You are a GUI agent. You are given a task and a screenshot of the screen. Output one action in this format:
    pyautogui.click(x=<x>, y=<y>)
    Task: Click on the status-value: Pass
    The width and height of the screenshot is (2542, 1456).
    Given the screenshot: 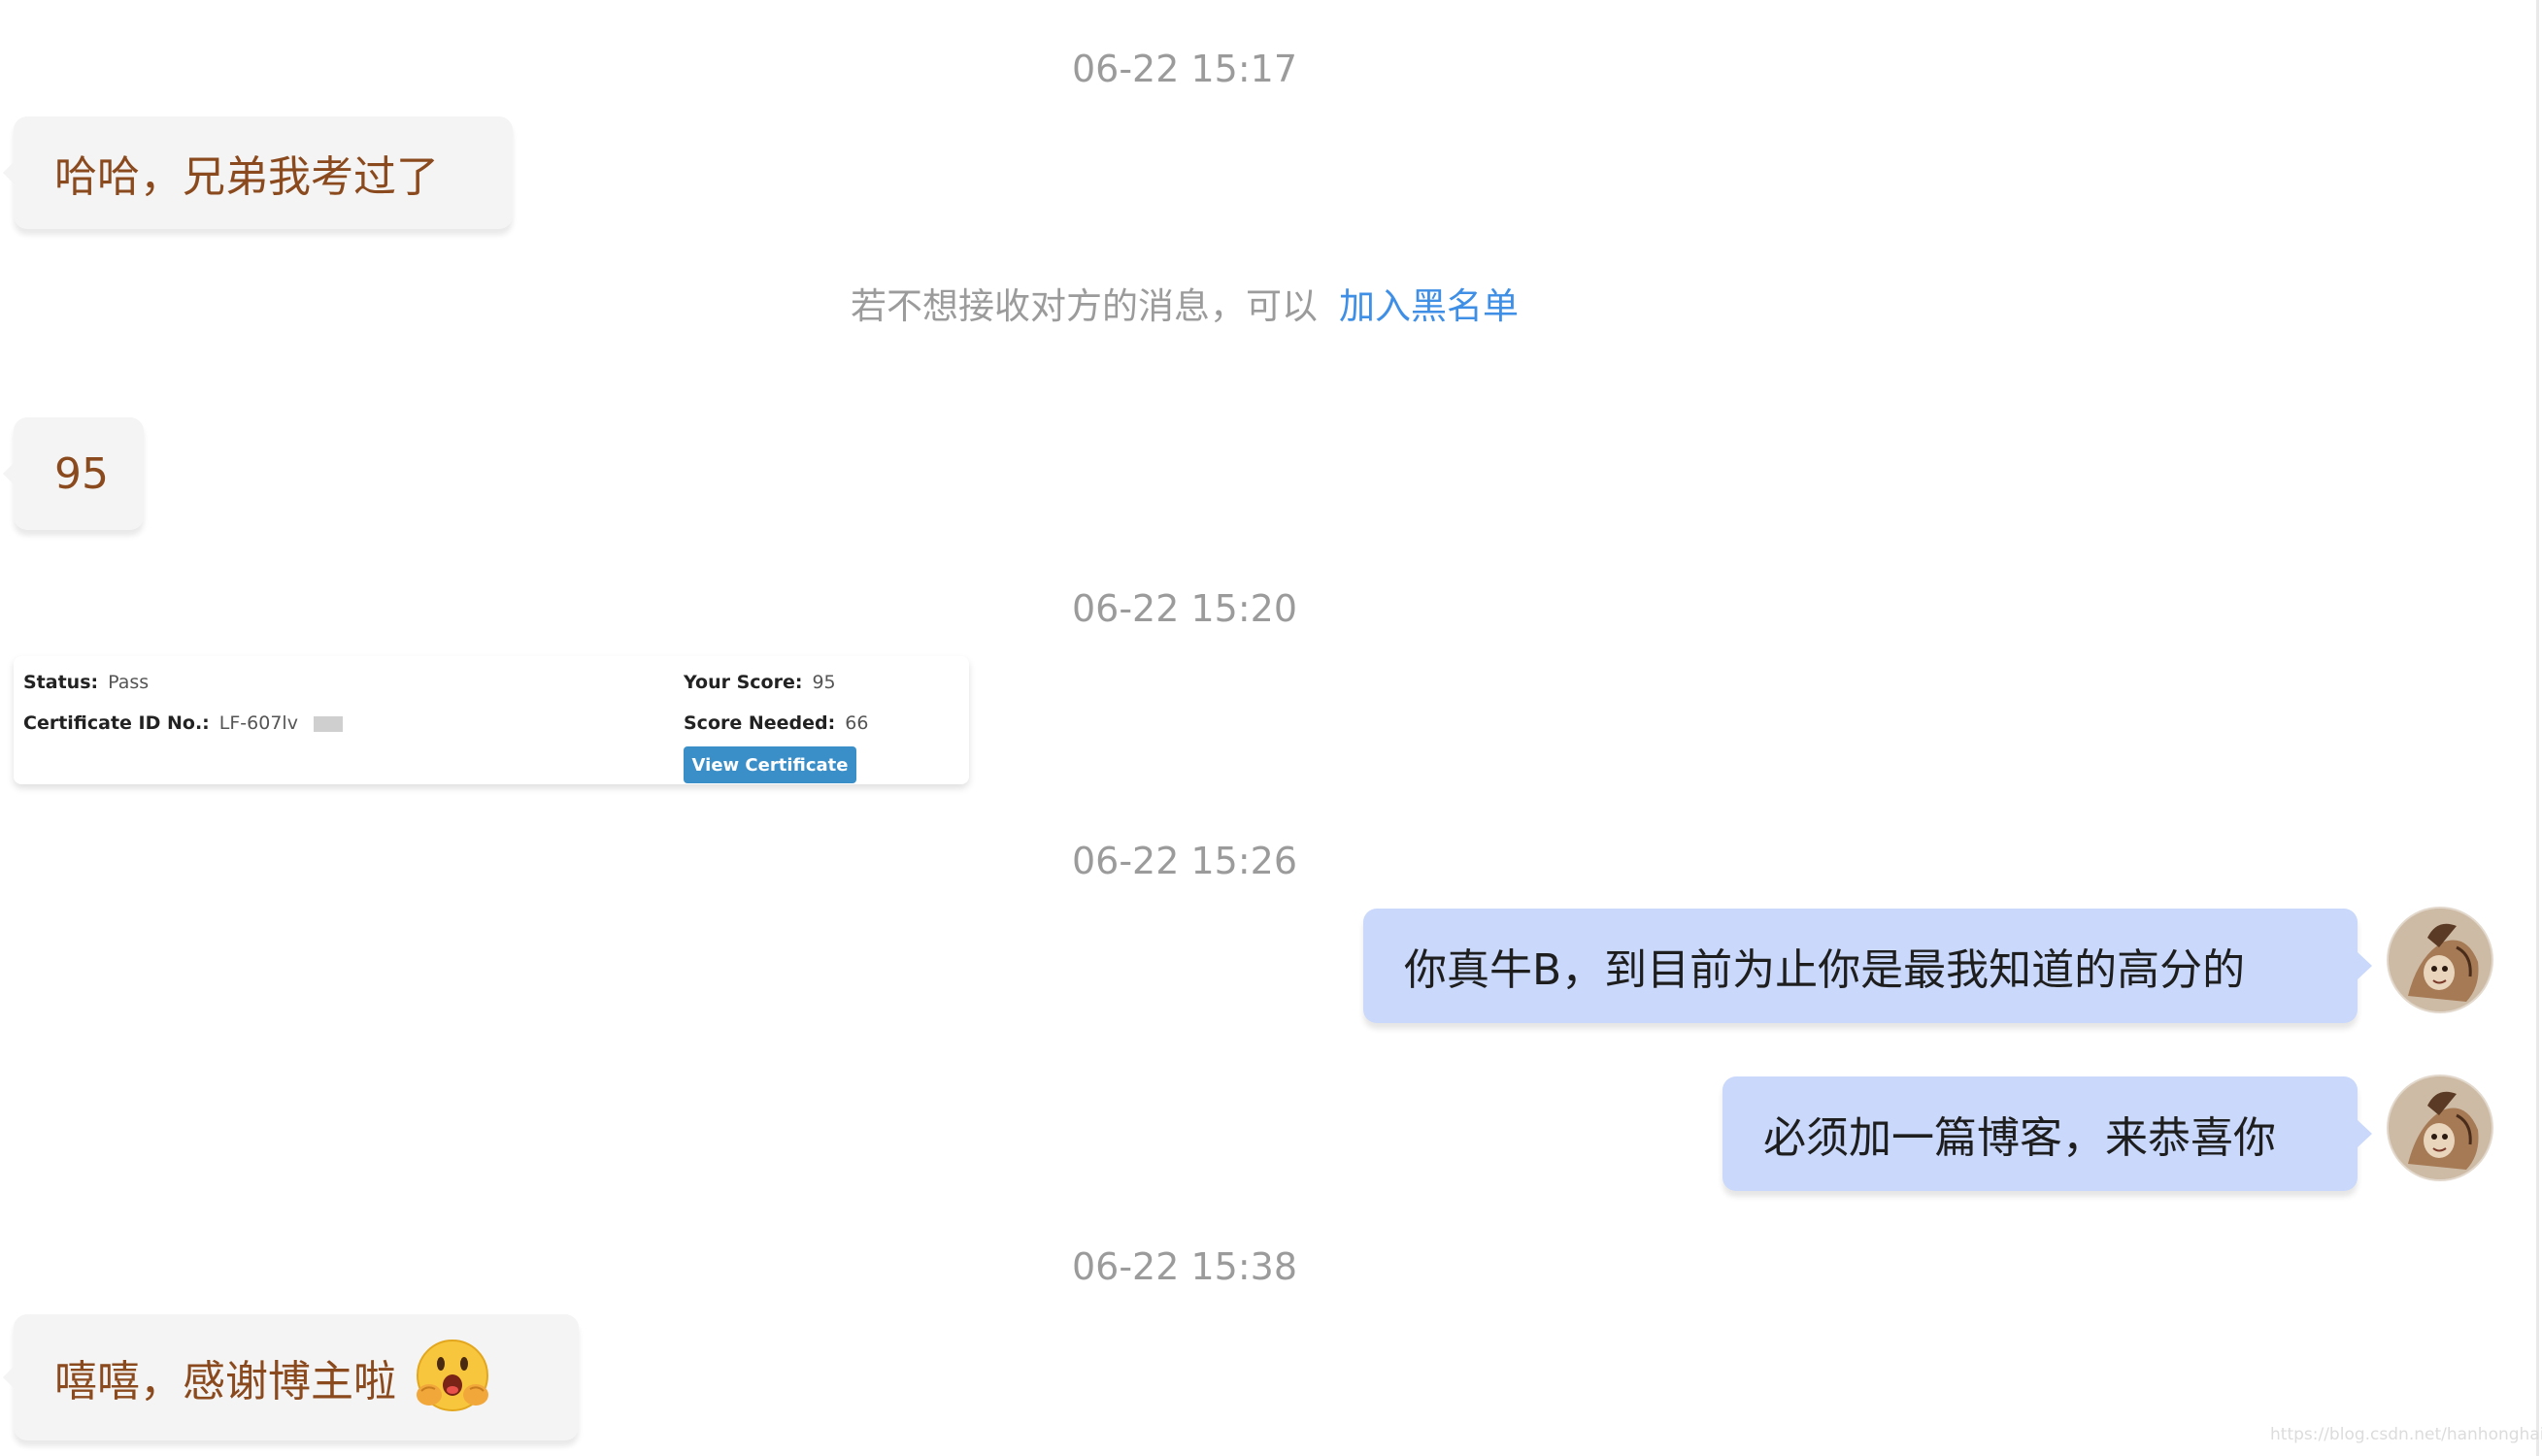 What is the action you would take?
    pyautogui.click(x=129, y=682)
    